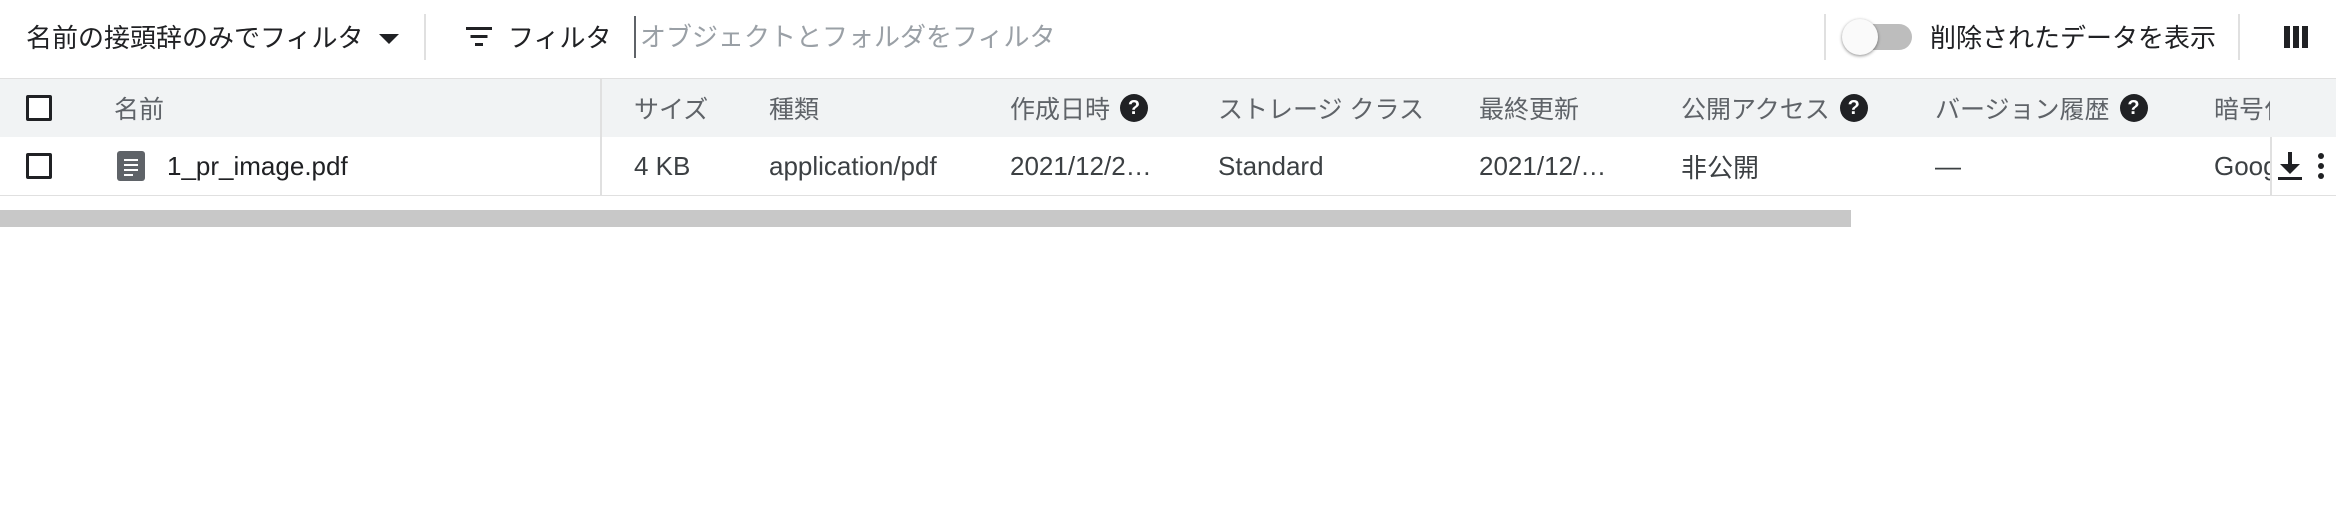 This screenshot has width=2336, height=512. What do you see at coordinates (925, 218) in the screenshot?
I see `horizontal-scrollbar` at bounding box center [925, 218].